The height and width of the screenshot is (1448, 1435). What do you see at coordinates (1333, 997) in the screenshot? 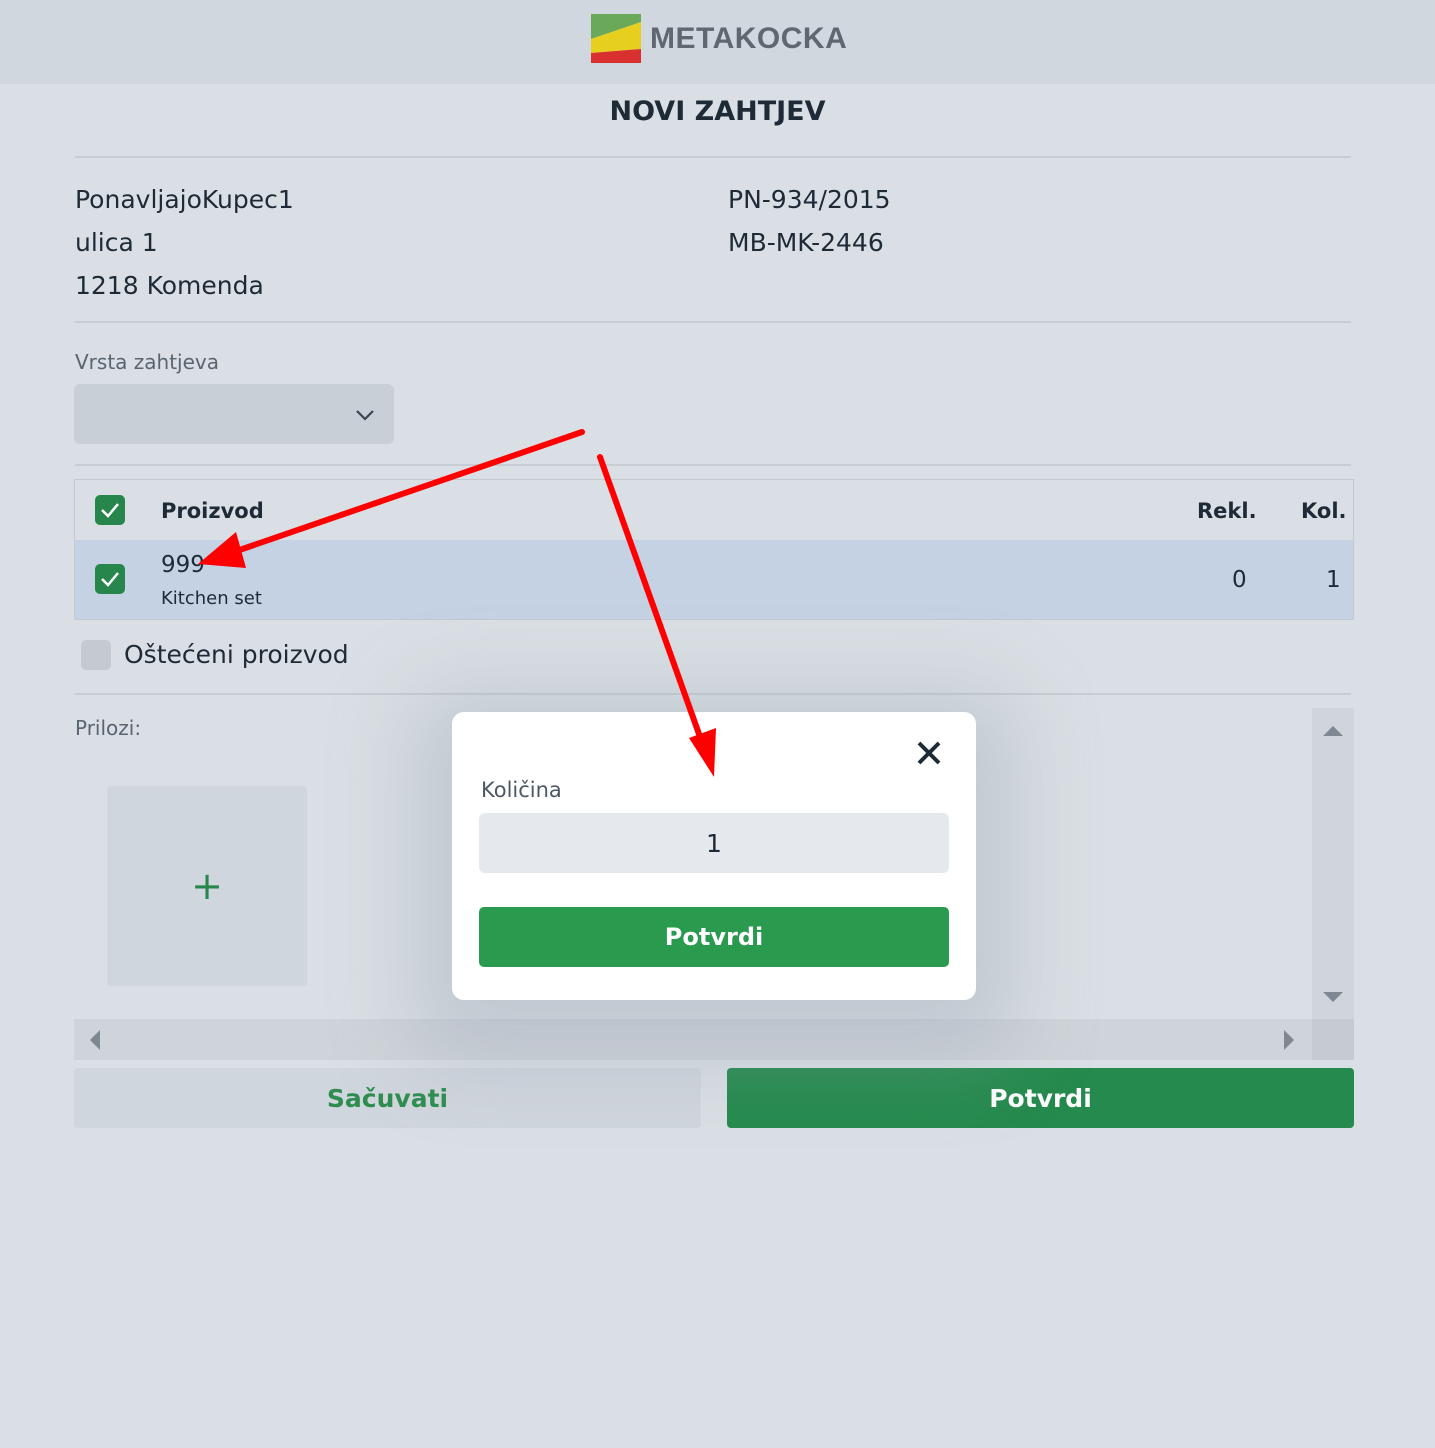
I see `scroll-down-icon` at bounding box center [1333, 997].